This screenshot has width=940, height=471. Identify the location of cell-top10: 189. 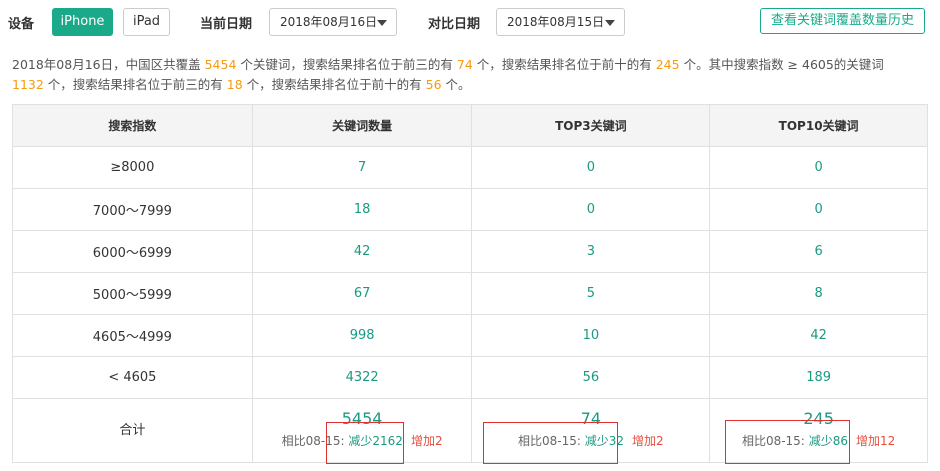
(818, 377).